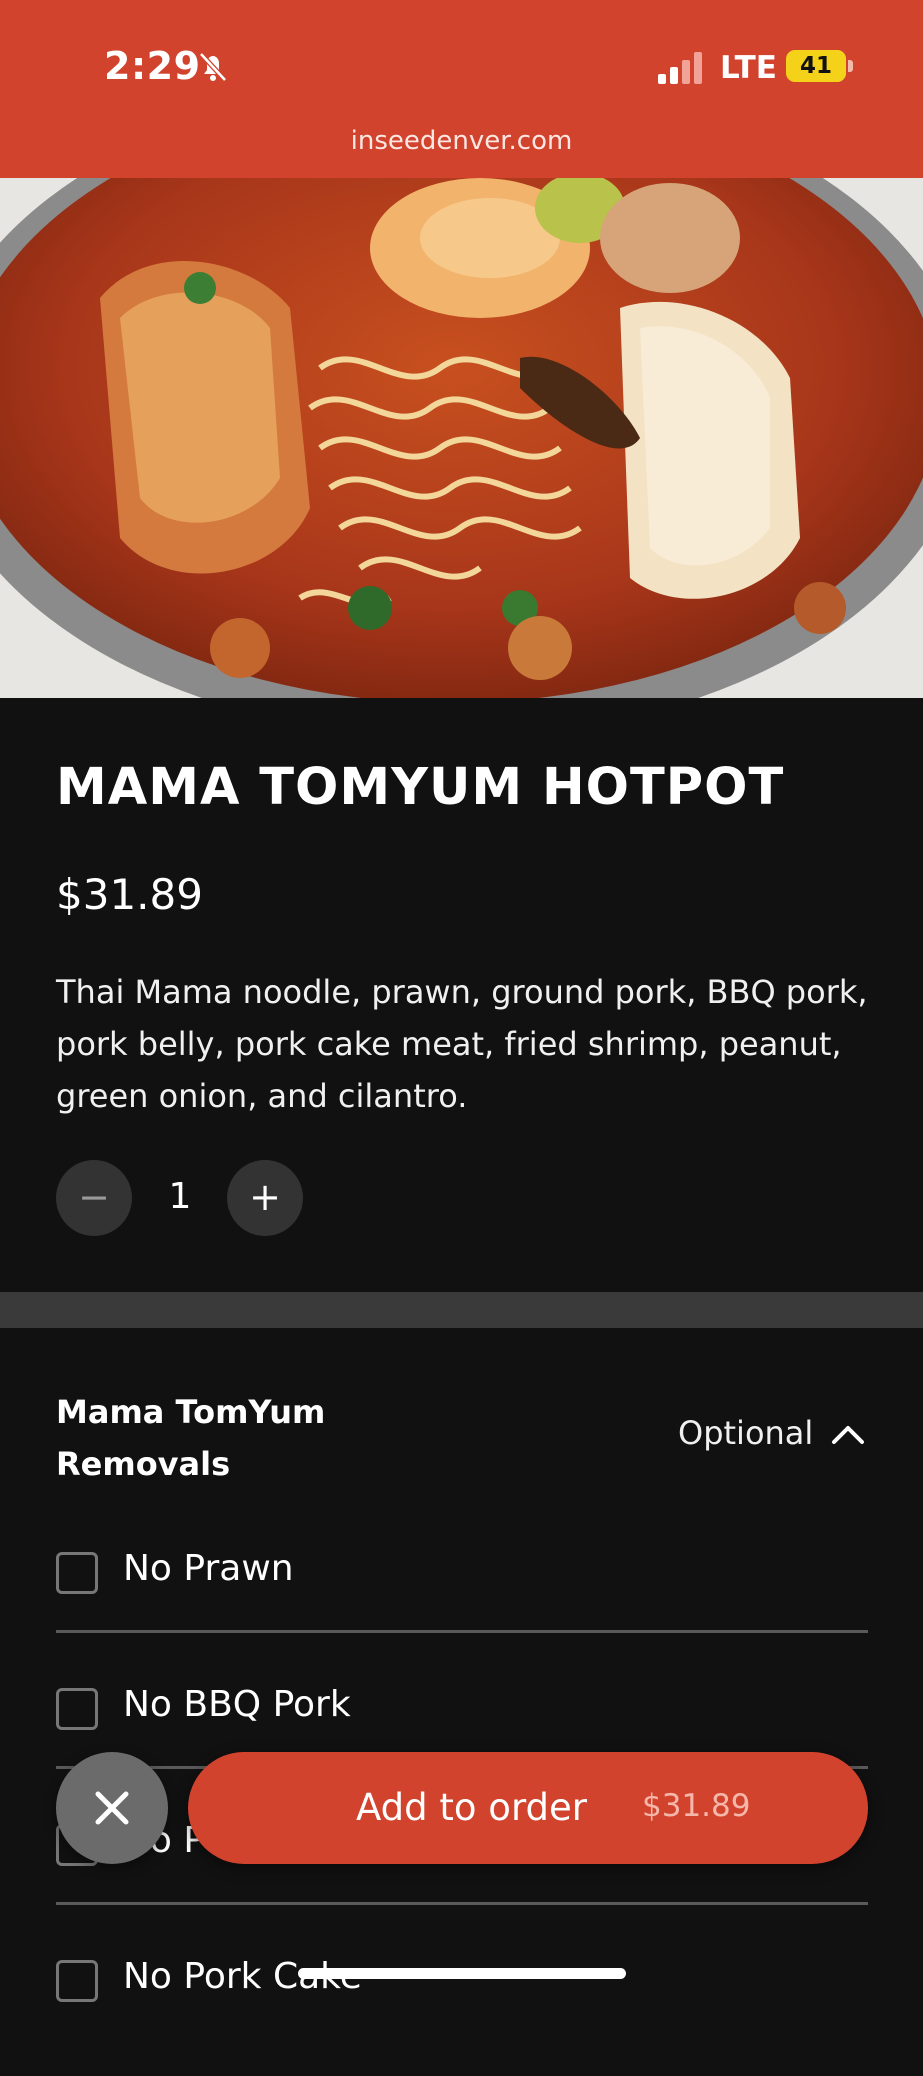  What do you see at coordinates (462, 2008) in the screenshot?
I see `option-row: No Pork Cake` at bounding box center [462, 2008].